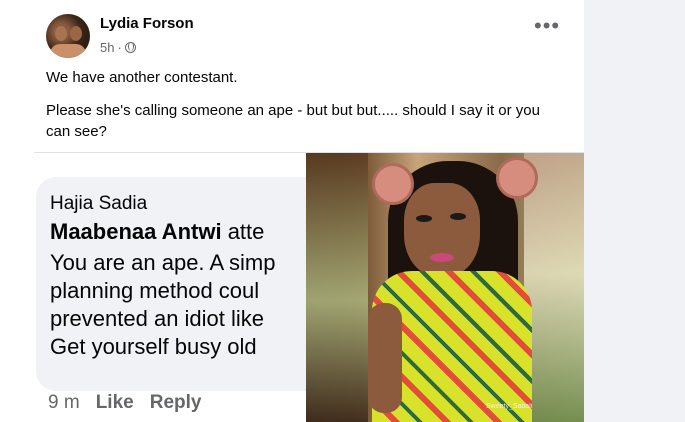  Describe the element at coordinates (68, 36) in the screenshot. I see `author-avatar` at that location.